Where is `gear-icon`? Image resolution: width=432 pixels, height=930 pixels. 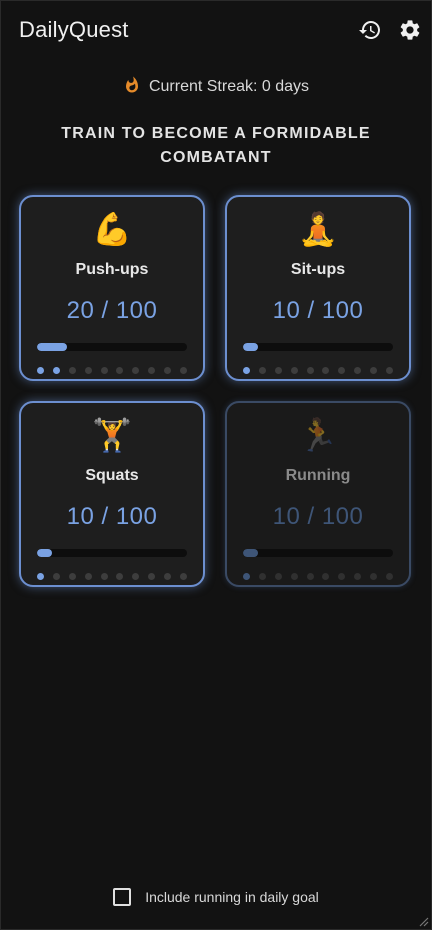
gear-icon is located at coordinates (410, 30).